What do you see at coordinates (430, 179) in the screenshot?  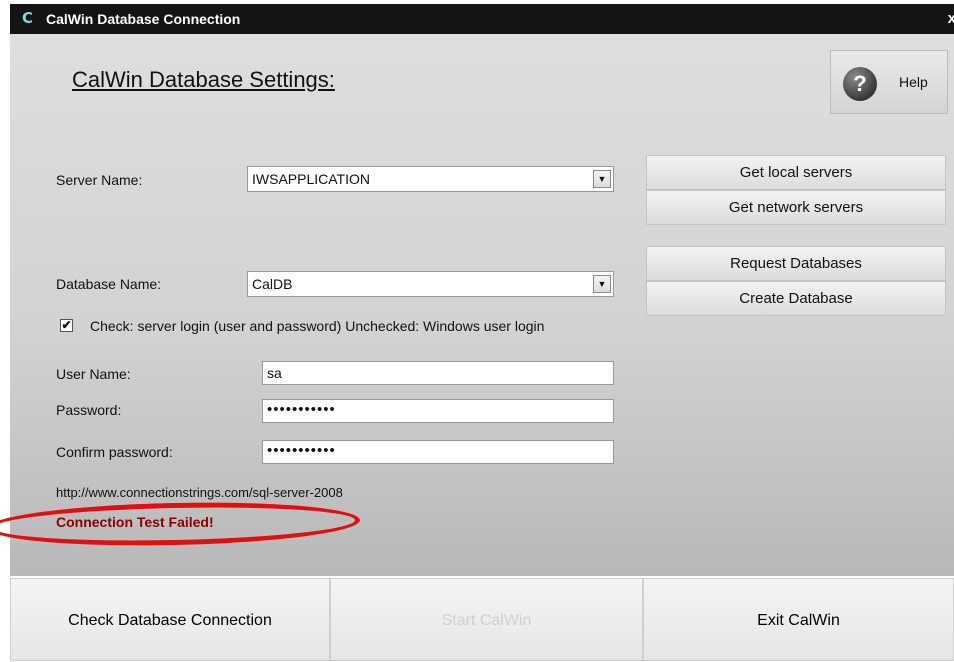 I see `server-name-select: IWSAPPLICATION ▼` at bounding box center [430, 179].